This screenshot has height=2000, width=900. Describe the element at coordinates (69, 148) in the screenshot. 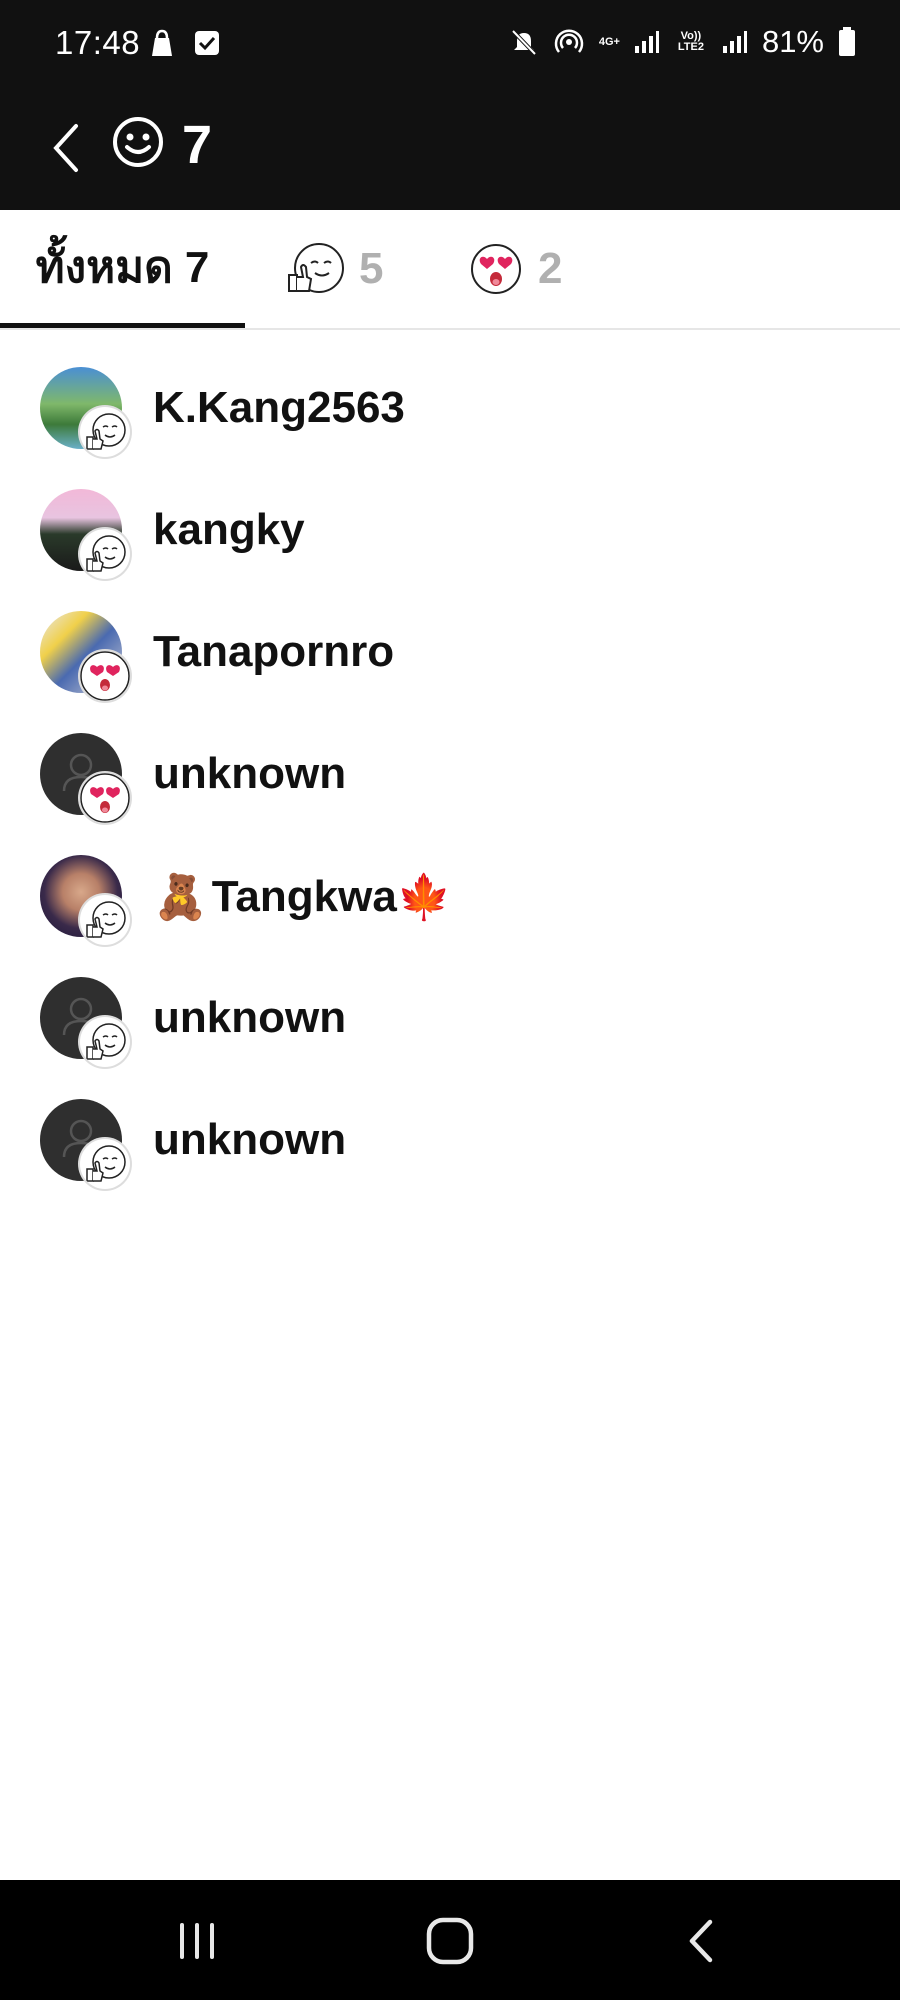

I see `back-arrow-icon` at that location.